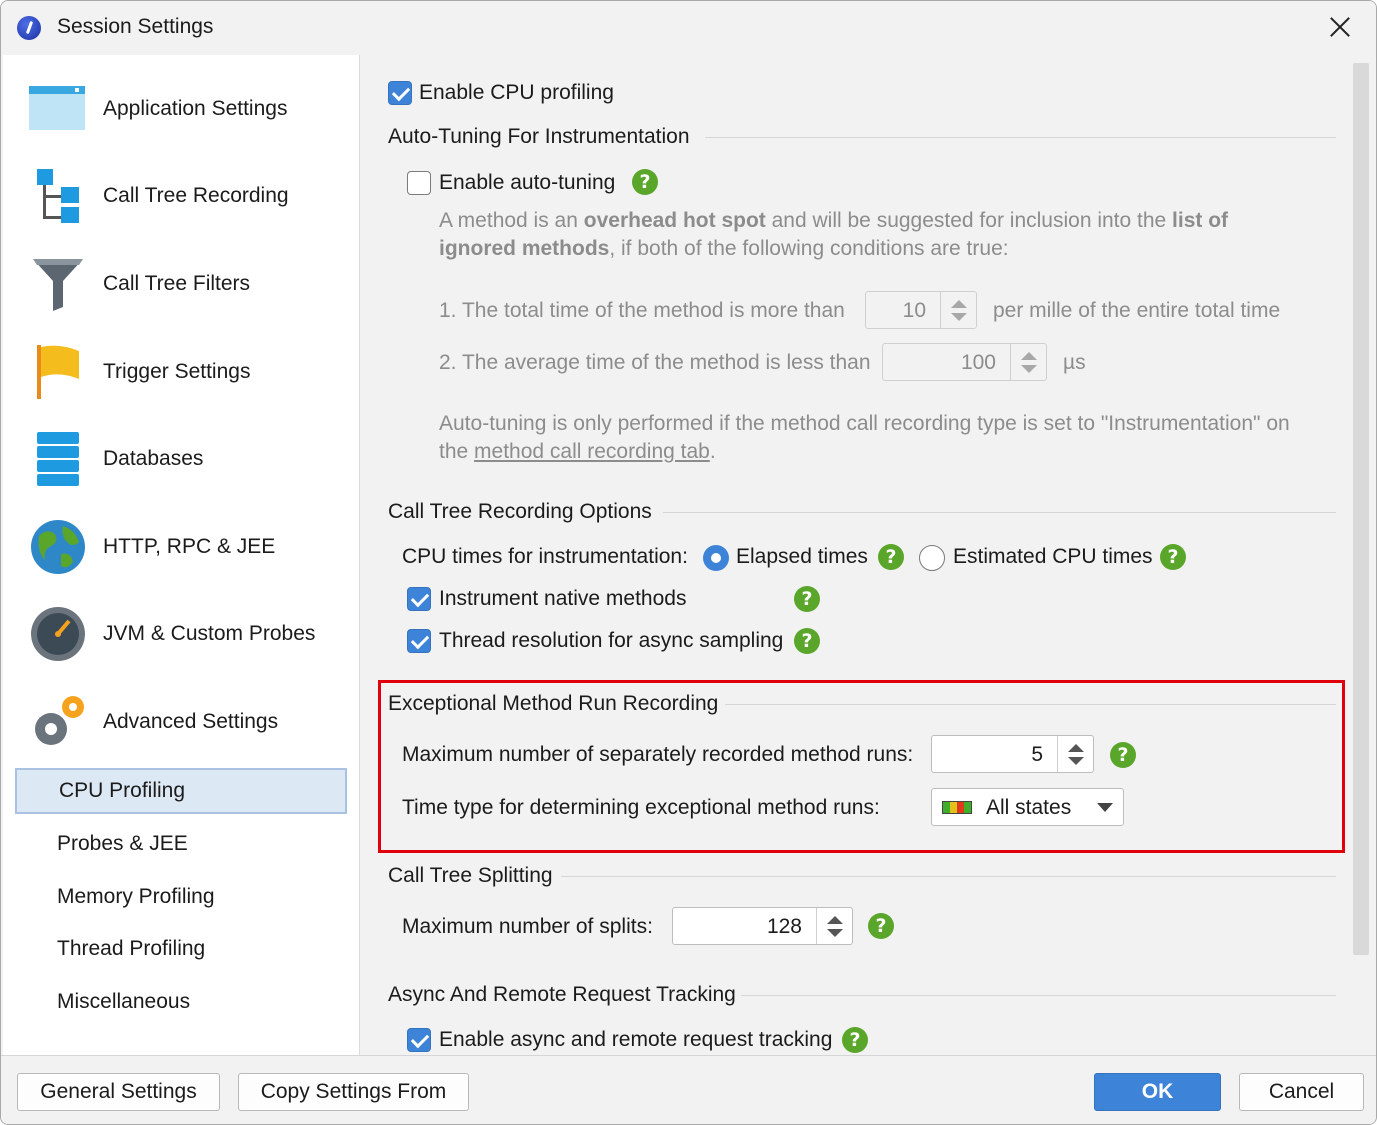 This screenshot has width=1377, height=1125. I want to click on enable-async-tracking-checkbox, so click(419, 1040).